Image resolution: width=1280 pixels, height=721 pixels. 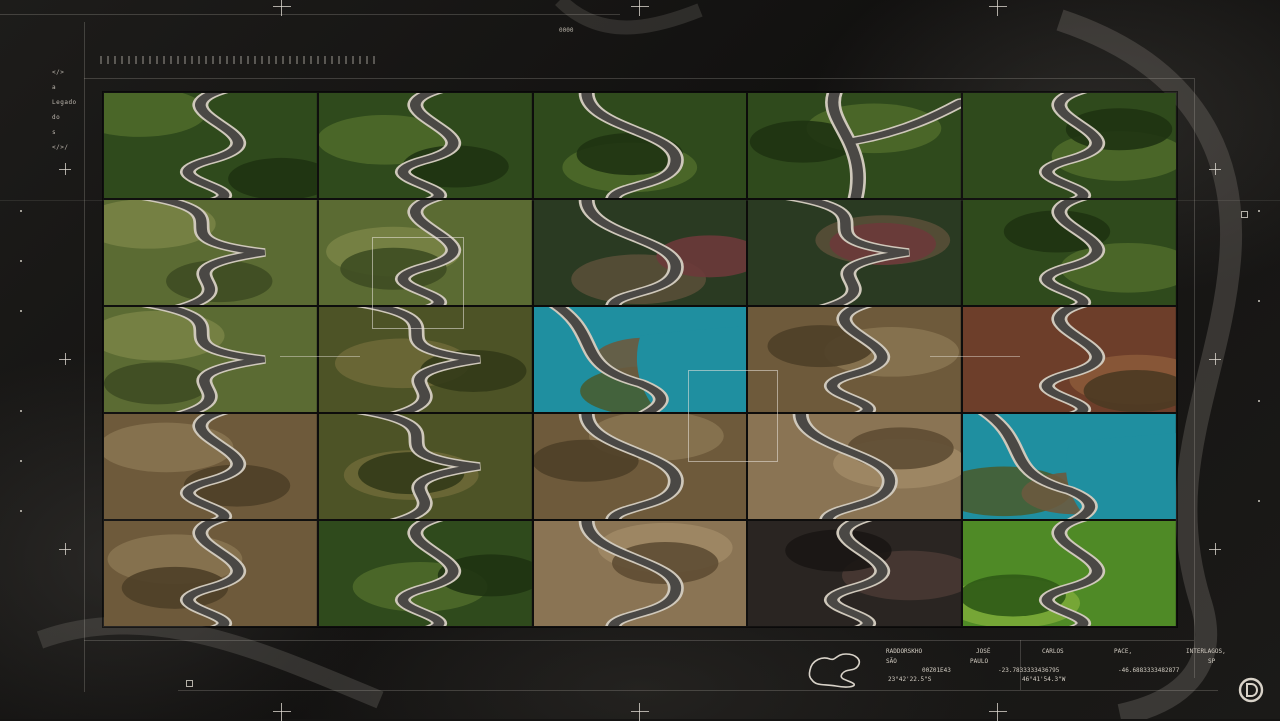 I want to click on legend-item: do, so click(x=56, y=117).